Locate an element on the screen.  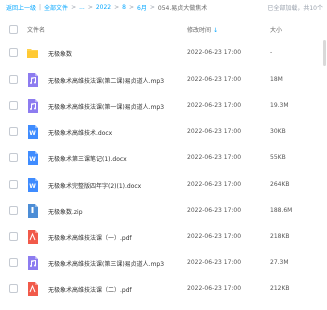
breadcrumb-8: 8 is located at coordinates (124, 7).